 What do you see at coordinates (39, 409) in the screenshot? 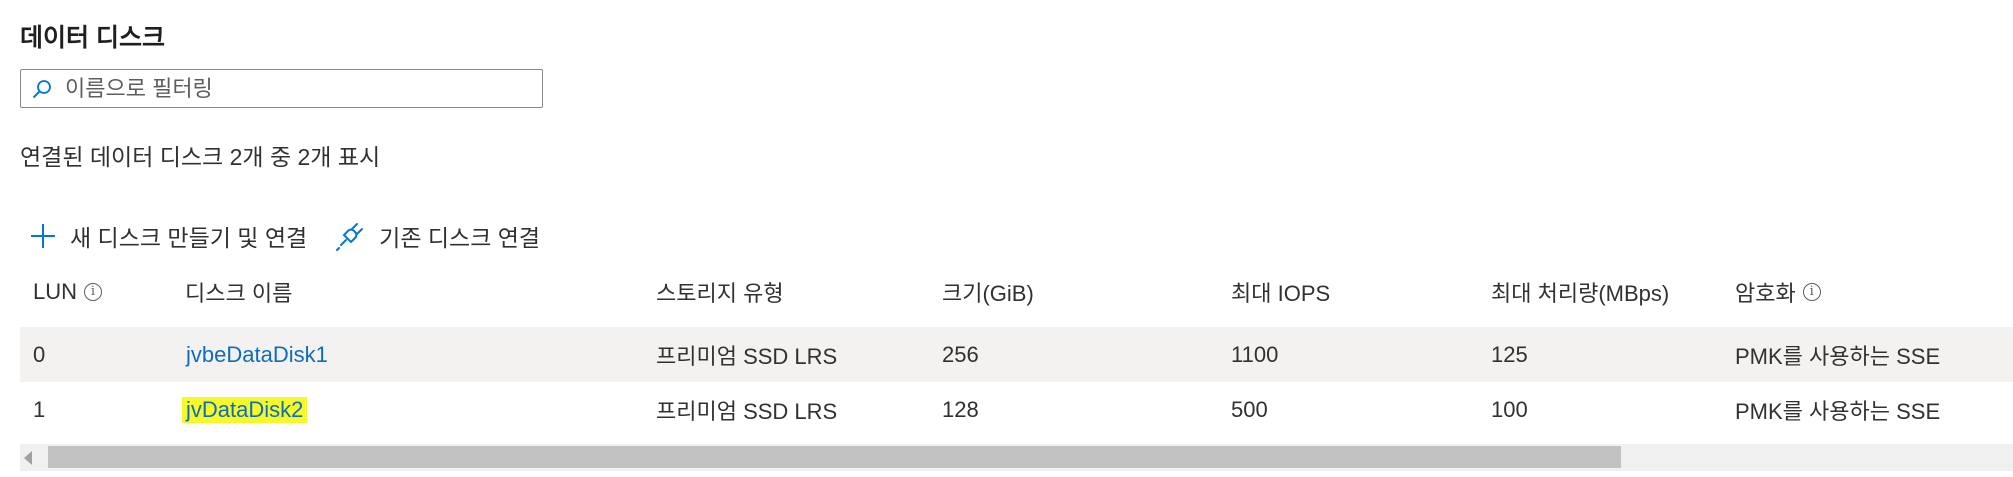
I see `cell-lun: 1` at bounding box center [39, 409].